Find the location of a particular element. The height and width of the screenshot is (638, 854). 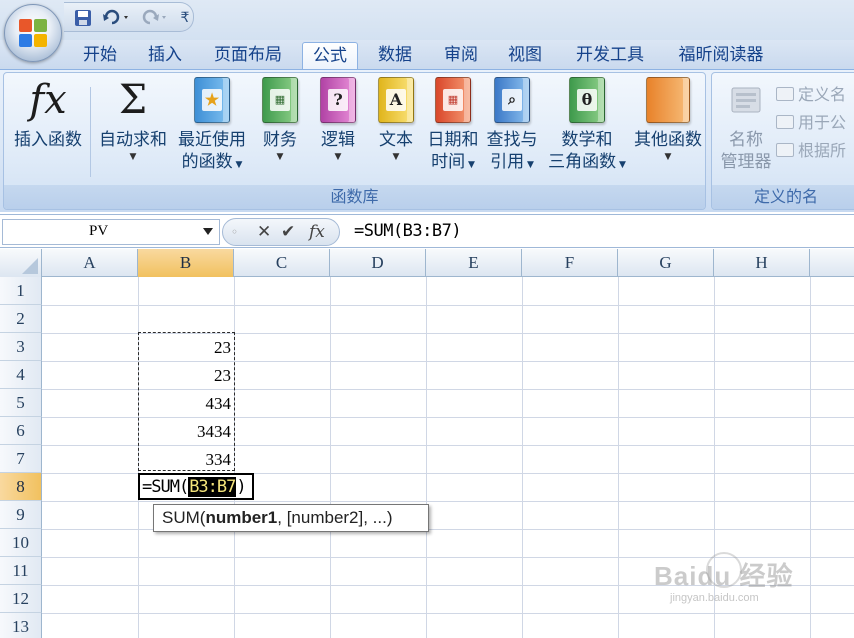

calendar-book-icon: ▦ is located at coordinates (453, 100).